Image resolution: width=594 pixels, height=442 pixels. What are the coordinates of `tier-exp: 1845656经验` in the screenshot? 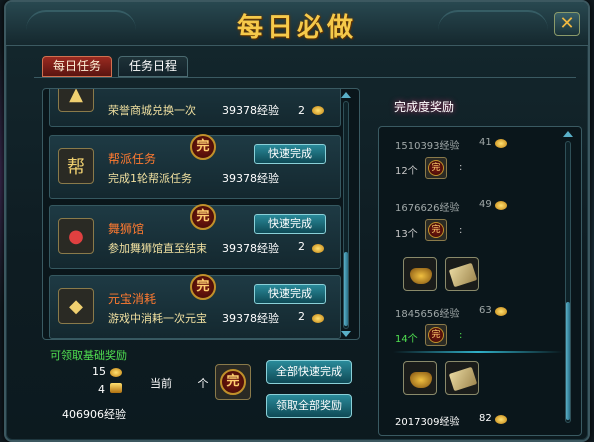 It's located at (427, 314).